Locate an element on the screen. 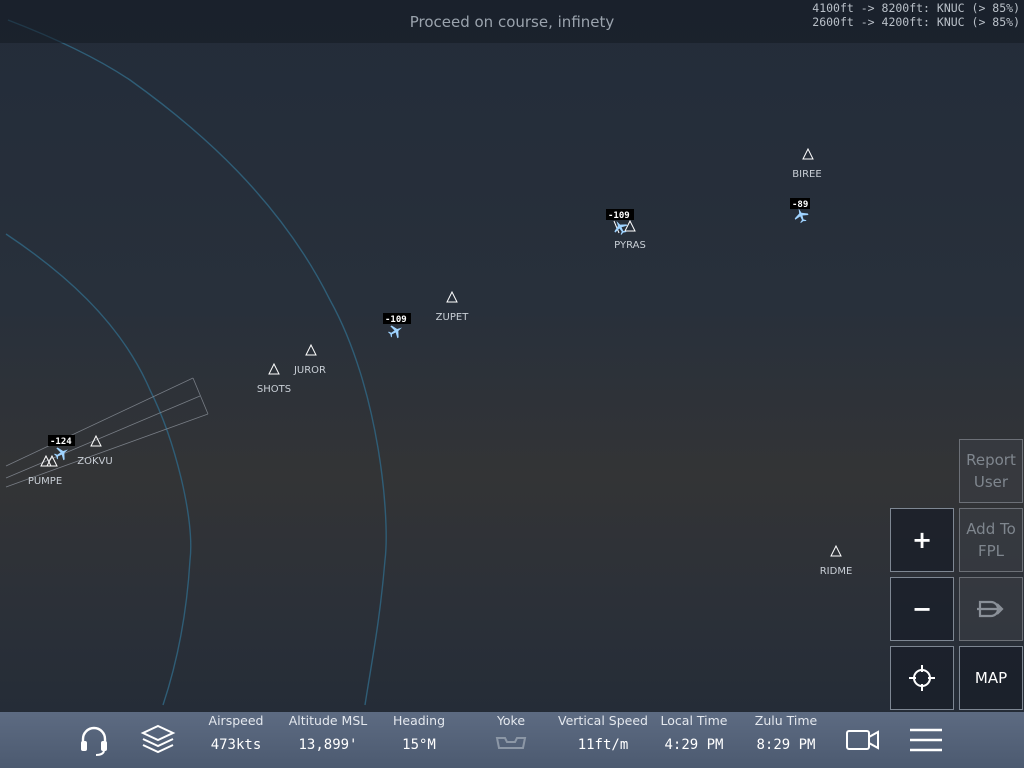  atc-button is located at coordinates (94, 740).